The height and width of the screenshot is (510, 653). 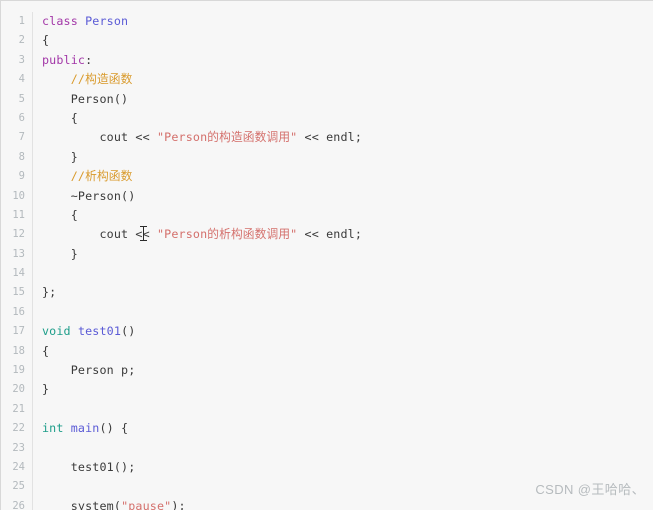 What do you see at coordinates (347, 196) in the screenshot?
I see `code-line-content: ~Person()` at bounding box center [347, 196].